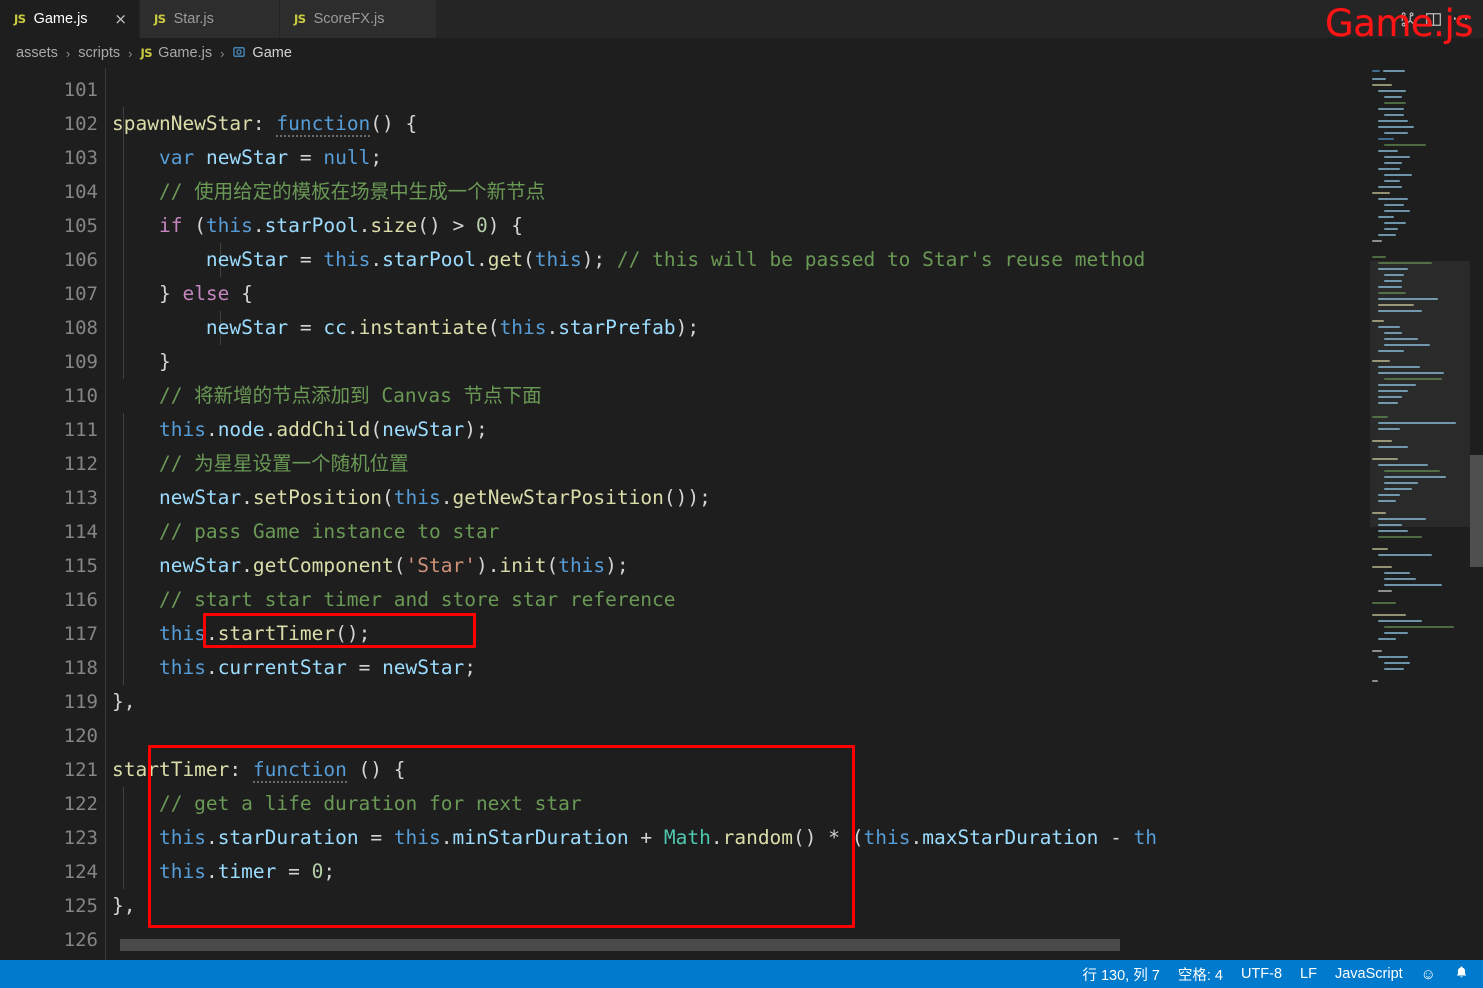 The width and height of the screenshot is (1483, 988). What do you see at coordinates (80, 566) in the screenshot?
I see `line-number: 115` at bounding box center [80, 566].